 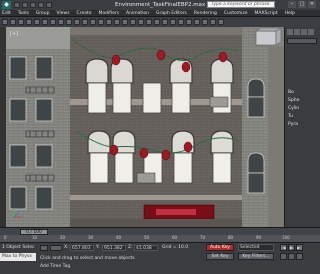 What do you see at coordinates (41, 5) in the screenshot?
I see `undo-icon` at bounding box center [41, 5].